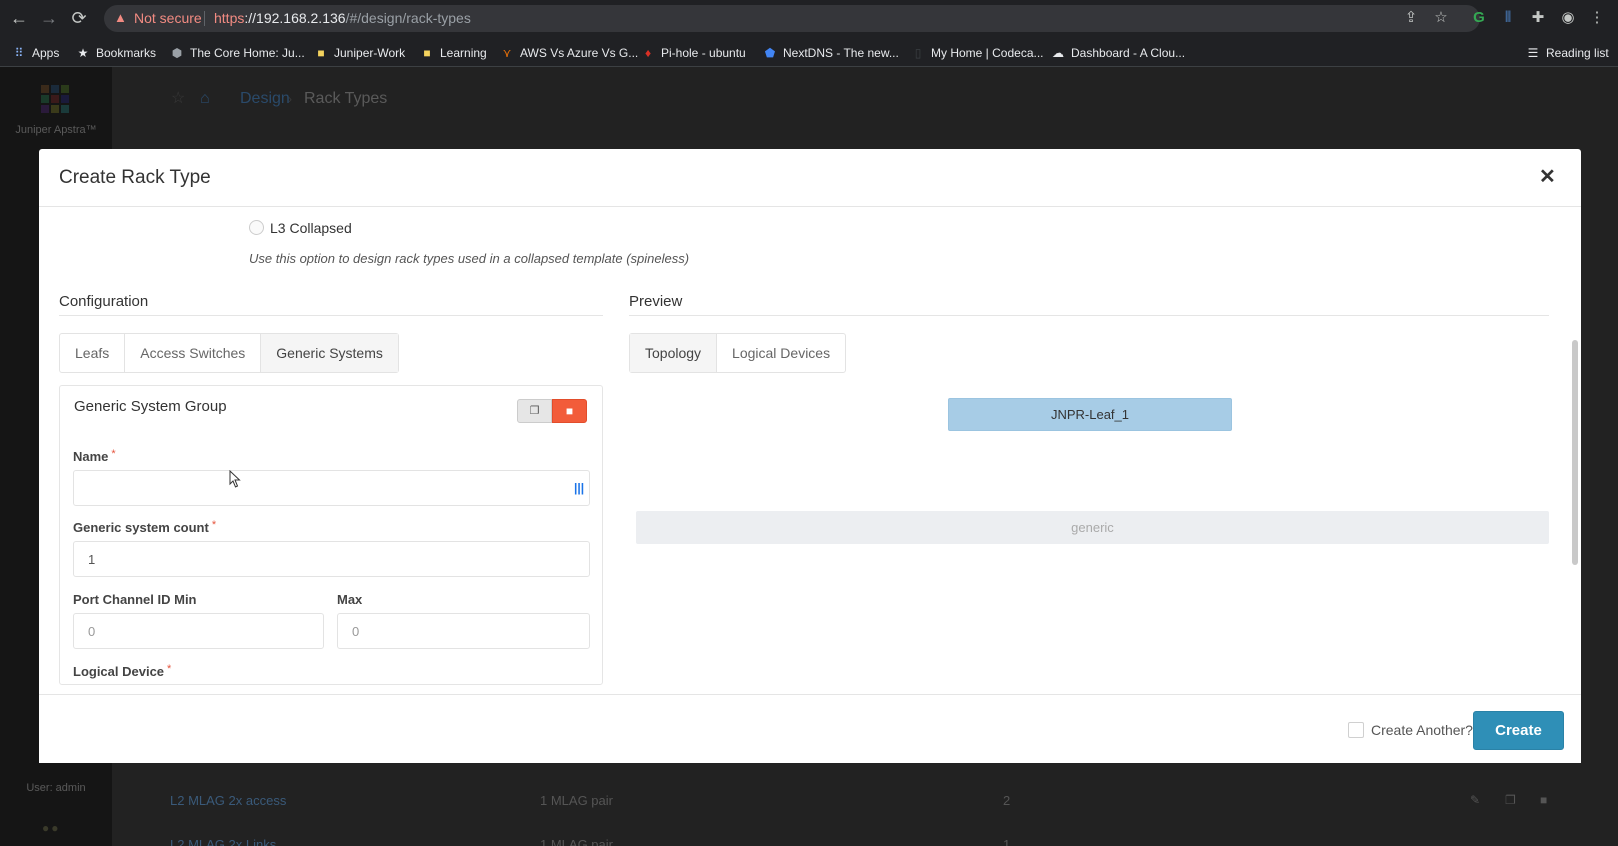  Describe the element at coordinates (1422, 730) in the screenshot. I see `create-another-label: Create Another?` at that location.